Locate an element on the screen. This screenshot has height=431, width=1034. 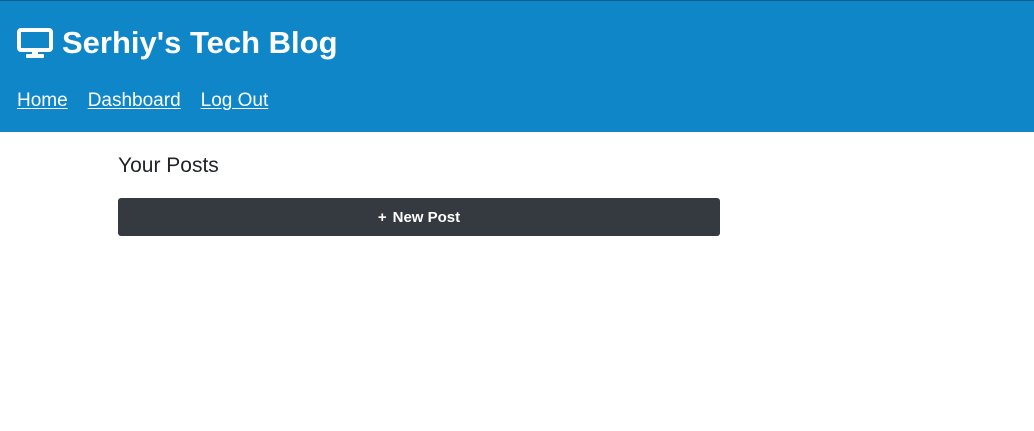
page-title: Your Posts is located at coordinates (168, 165).